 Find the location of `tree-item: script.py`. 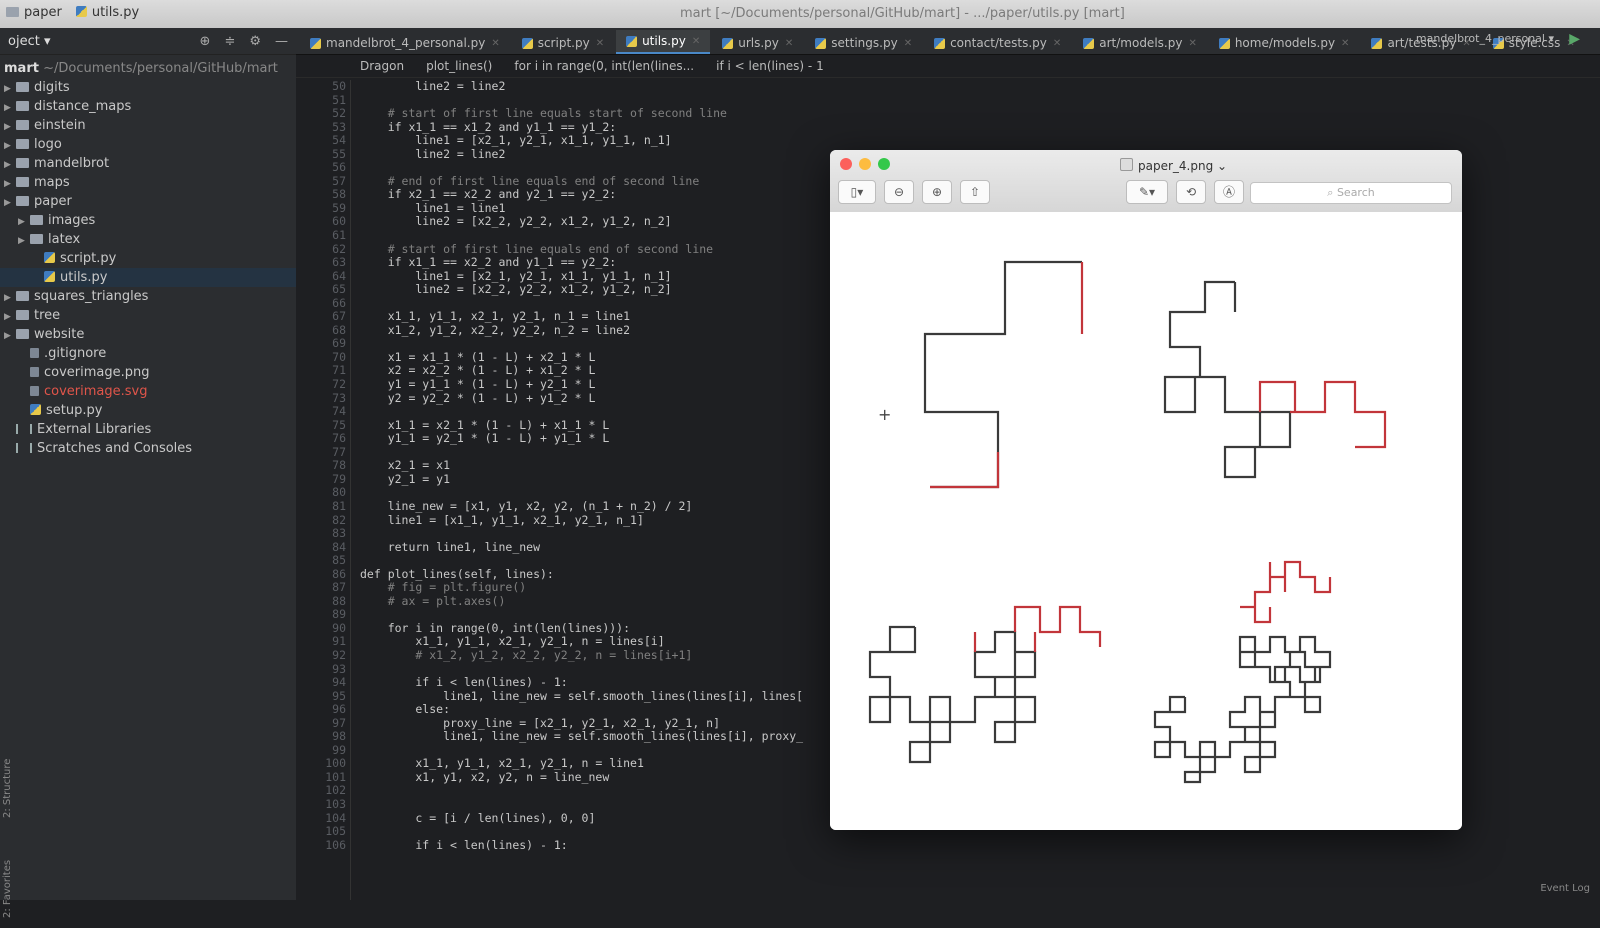

tree-item: script.py is located at coordinates (148, 258).